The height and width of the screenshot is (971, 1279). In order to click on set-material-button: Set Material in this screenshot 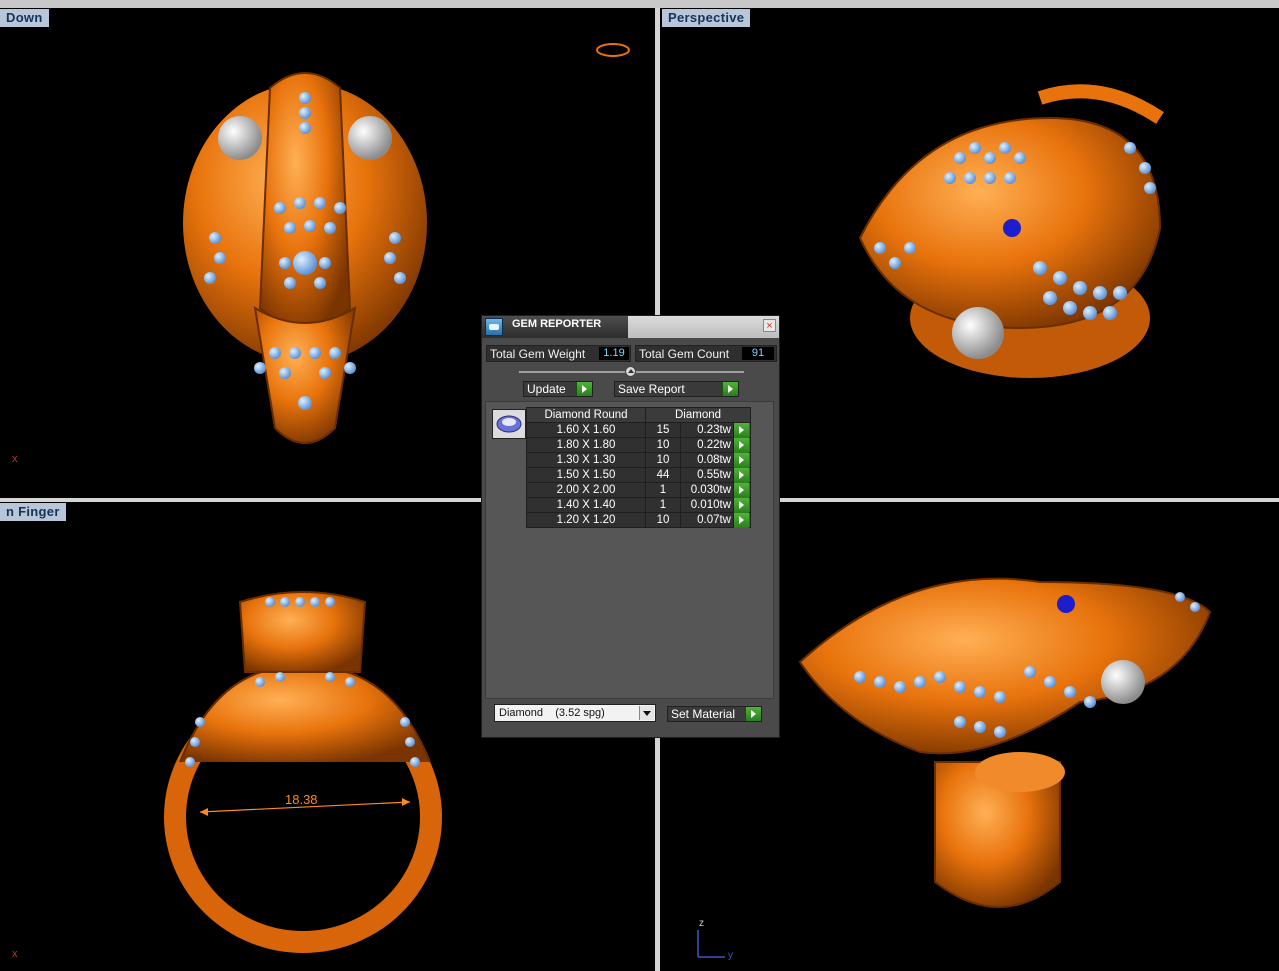, I will do `click(714, 714)`.